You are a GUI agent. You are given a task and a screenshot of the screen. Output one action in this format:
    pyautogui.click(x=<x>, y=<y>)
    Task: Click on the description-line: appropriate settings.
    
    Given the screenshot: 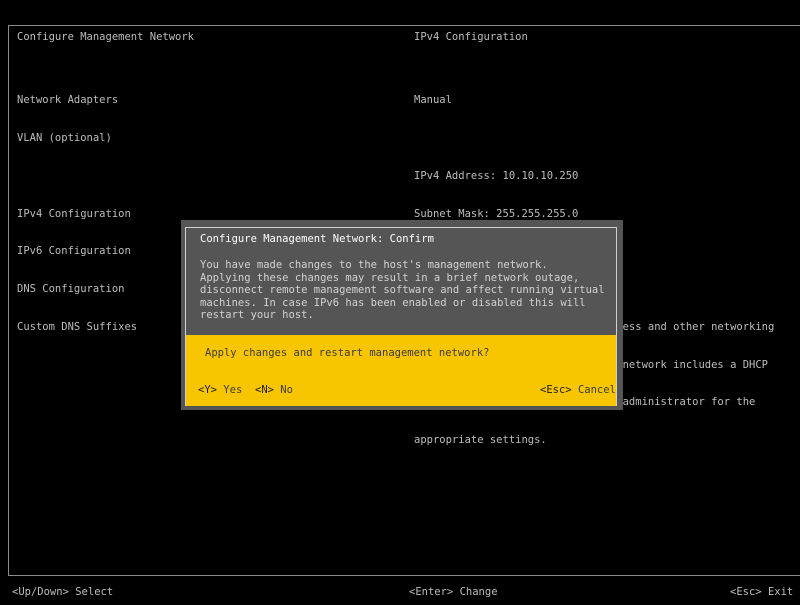 What is the action you would take?
    pyautogui.click(x=480, y=440)
    